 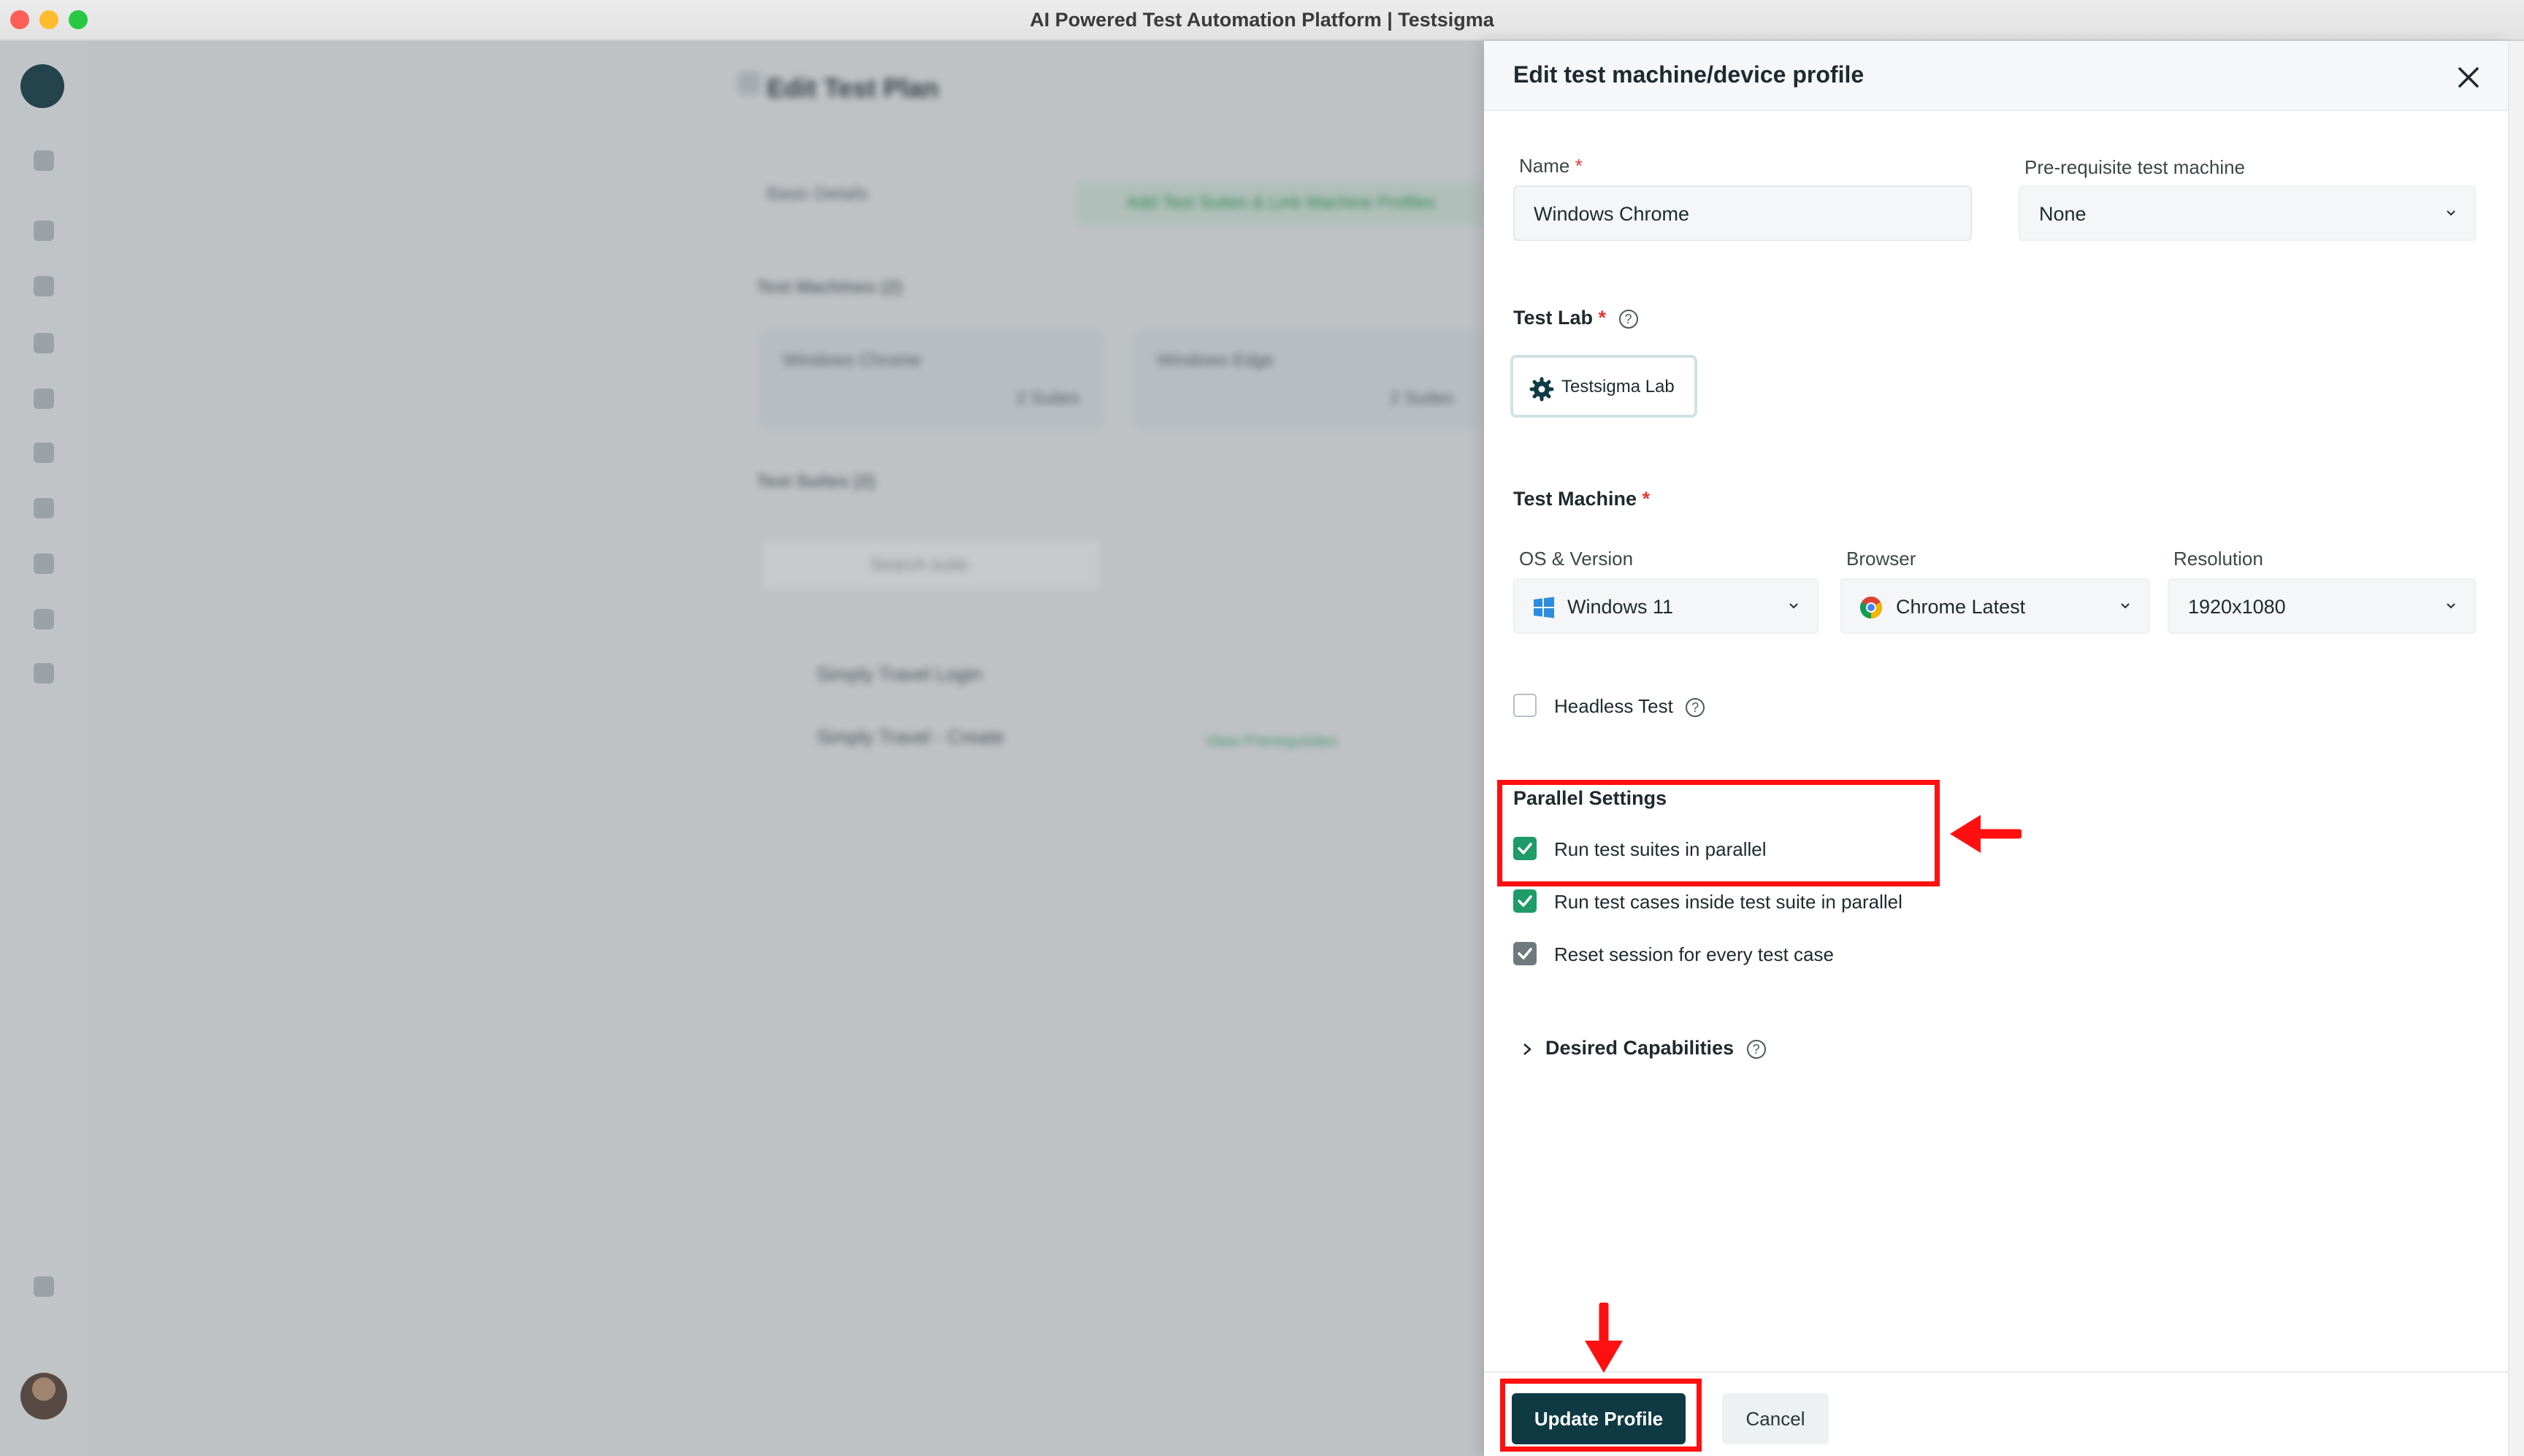 I want to click on prereq-label: Pre-requisite test machine, so click(x=2135, y=167).